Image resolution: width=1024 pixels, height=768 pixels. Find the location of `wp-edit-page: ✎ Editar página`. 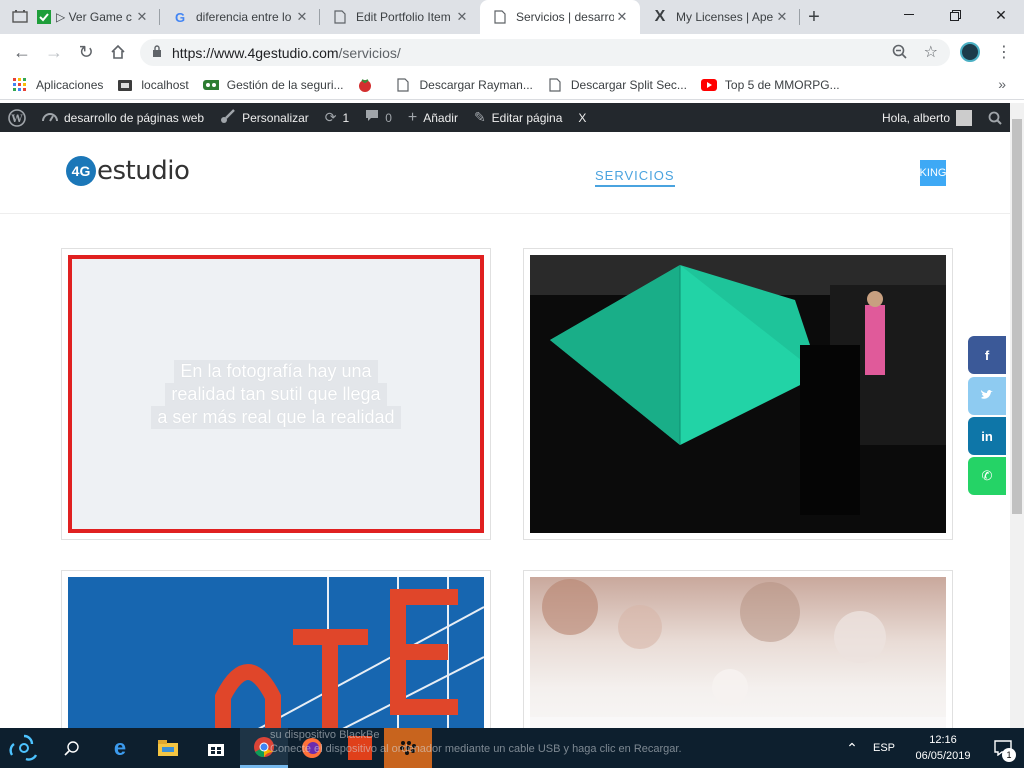

wp-edit-page: ✎ Editar página is located at coordinates (518, 117).